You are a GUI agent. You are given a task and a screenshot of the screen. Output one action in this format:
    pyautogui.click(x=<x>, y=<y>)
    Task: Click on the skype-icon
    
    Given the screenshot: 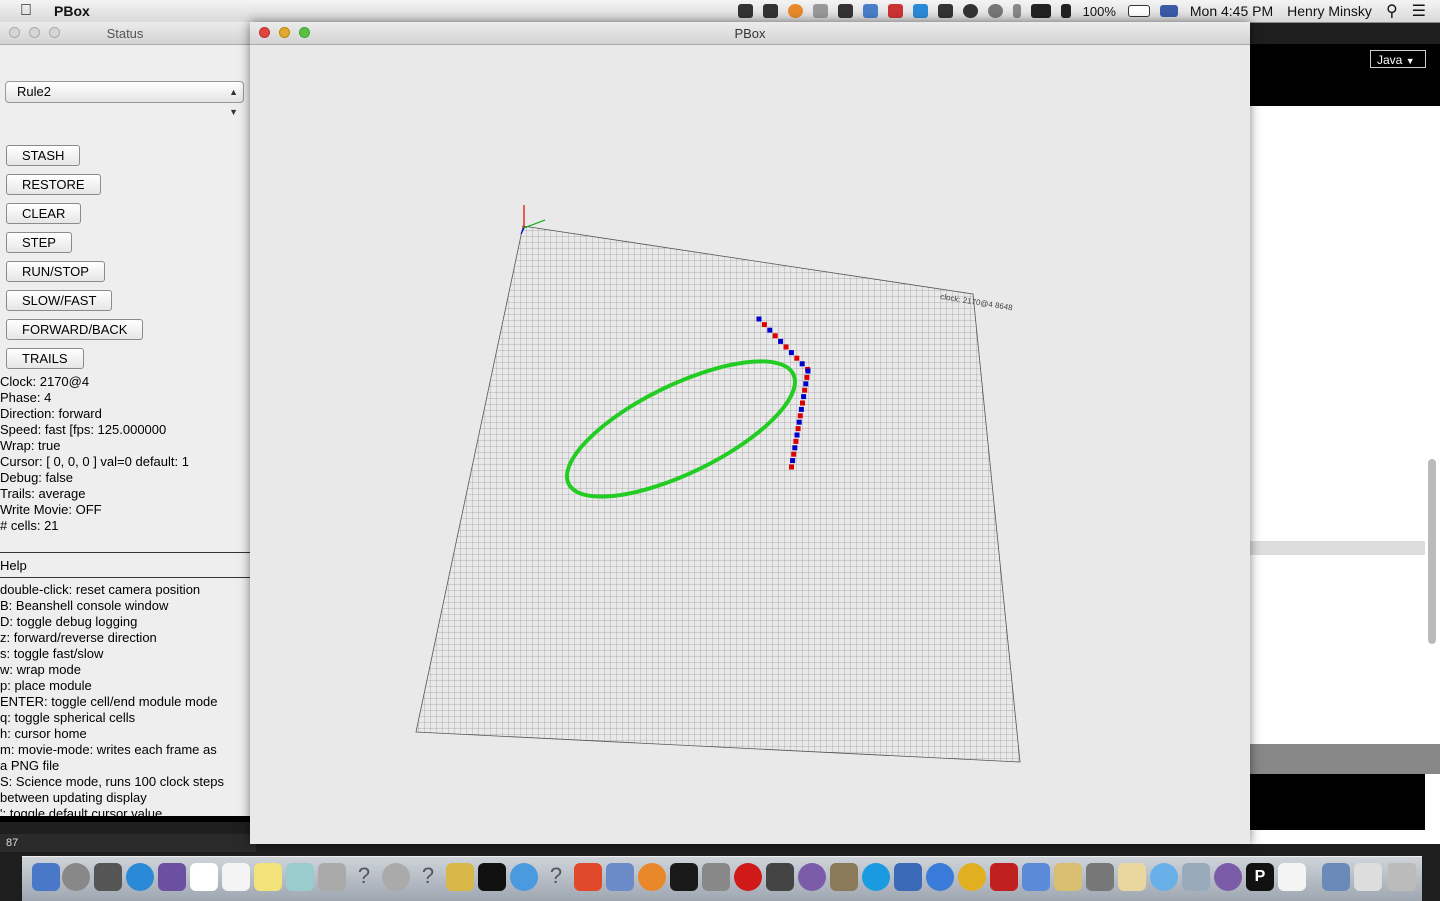 What is the action you would take?
    pyautogui.click(x=876, y=877)
    